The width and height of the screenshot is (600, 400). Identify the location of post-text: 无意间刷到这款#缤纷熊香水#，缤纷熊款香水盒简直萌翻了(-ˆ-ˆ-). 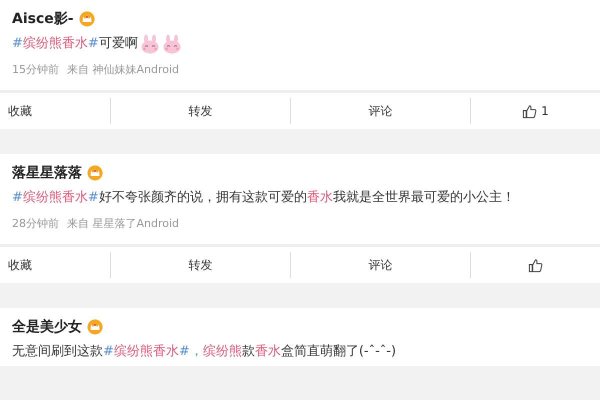
(204, 352).